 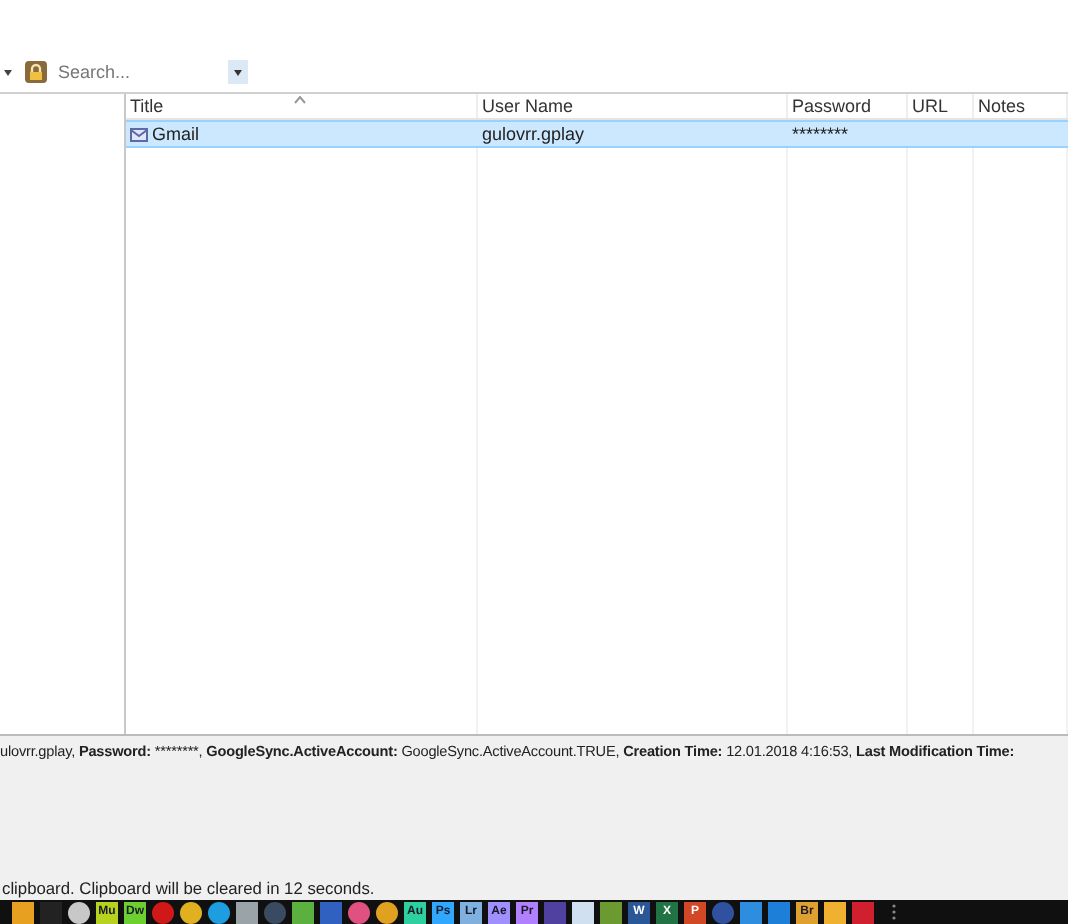 I want to click on entry-row: Gmail gulovrr.gplay ********, so click(x=597, y=134).